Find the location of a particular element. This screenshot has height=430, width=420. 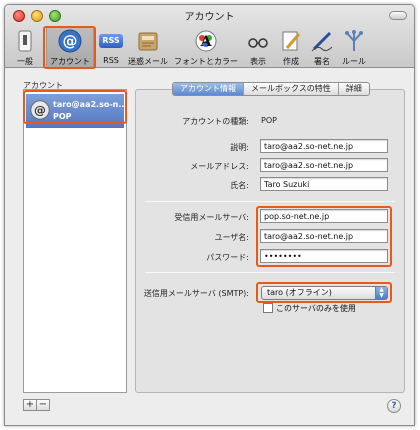

tab-mailbox-behaviors: メールボックスの特性 is located at coordinates (291, 89).